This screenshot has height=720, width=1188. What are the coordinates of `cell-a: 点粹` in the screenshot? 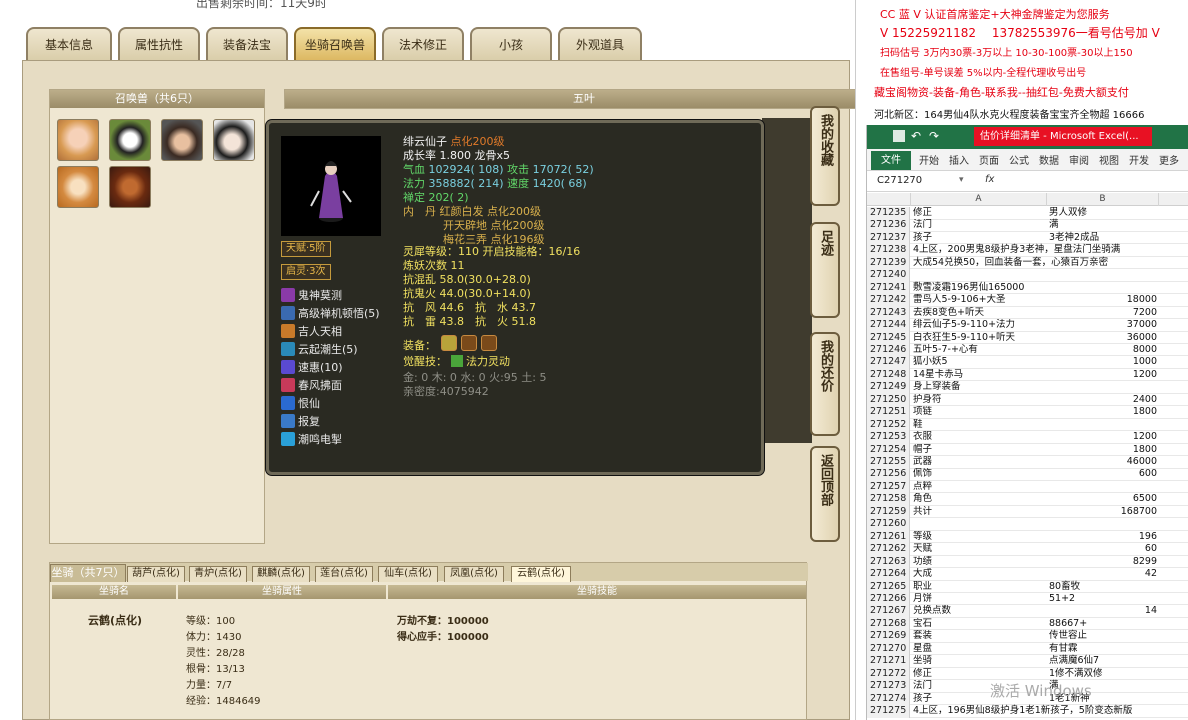 It's located at (978, 487).